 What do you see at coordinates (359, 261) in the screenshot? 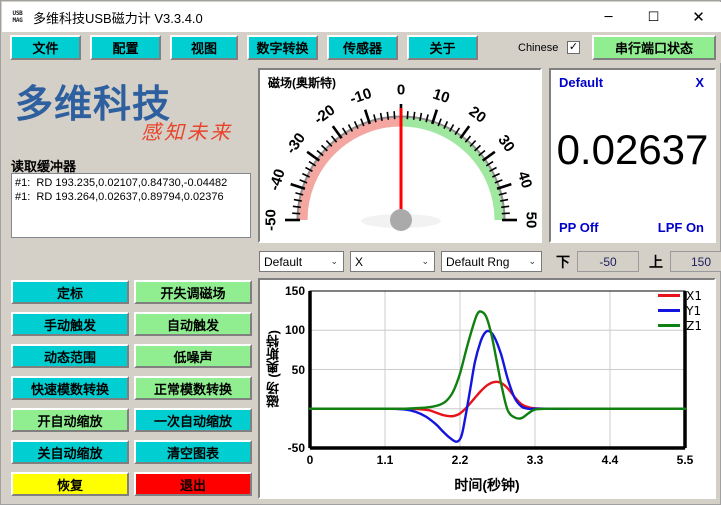
I see `axis-select-value: X` at bounding box center [359, 261].